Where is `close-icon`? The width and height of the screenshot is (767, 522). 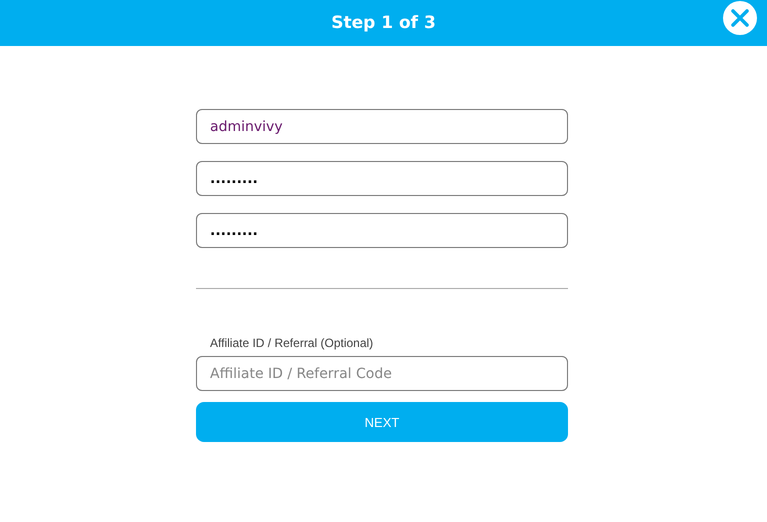
close-icon is located at coordinates (740, 18).